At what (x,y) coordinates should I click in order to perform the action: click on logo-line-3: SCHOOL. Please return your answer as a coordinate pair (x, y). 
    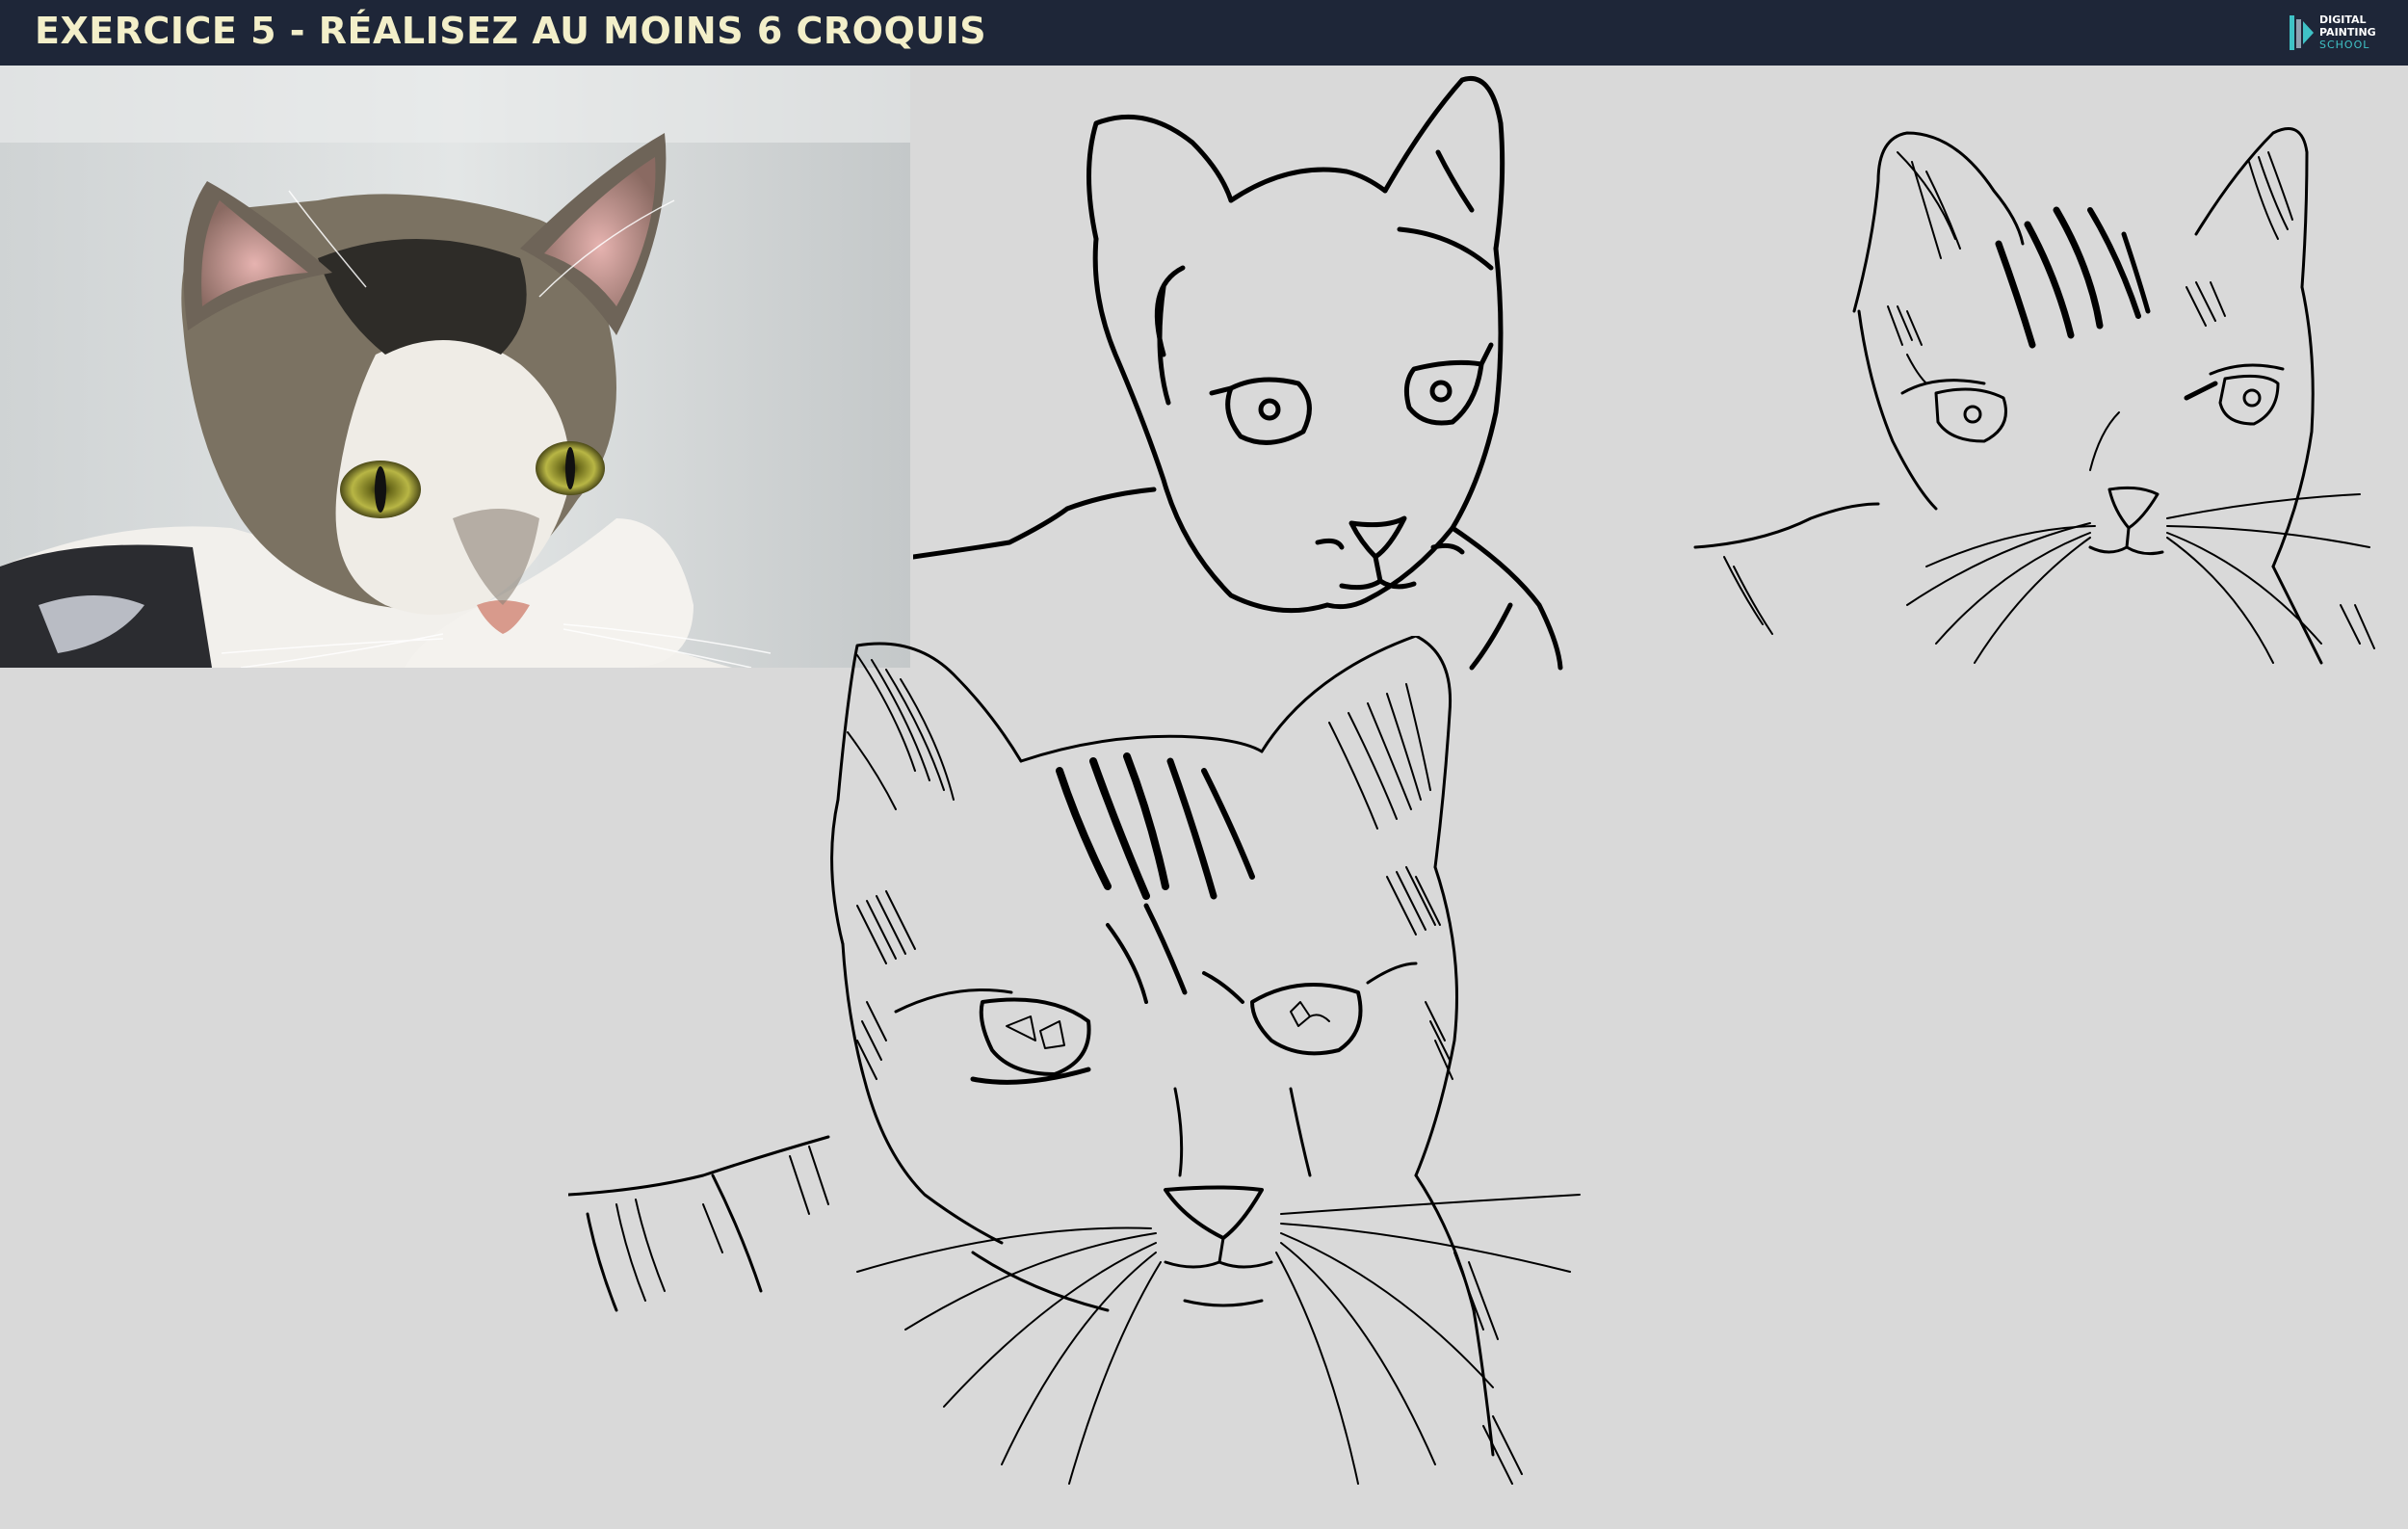
    Looking at the image, I should click on (2344, 45).